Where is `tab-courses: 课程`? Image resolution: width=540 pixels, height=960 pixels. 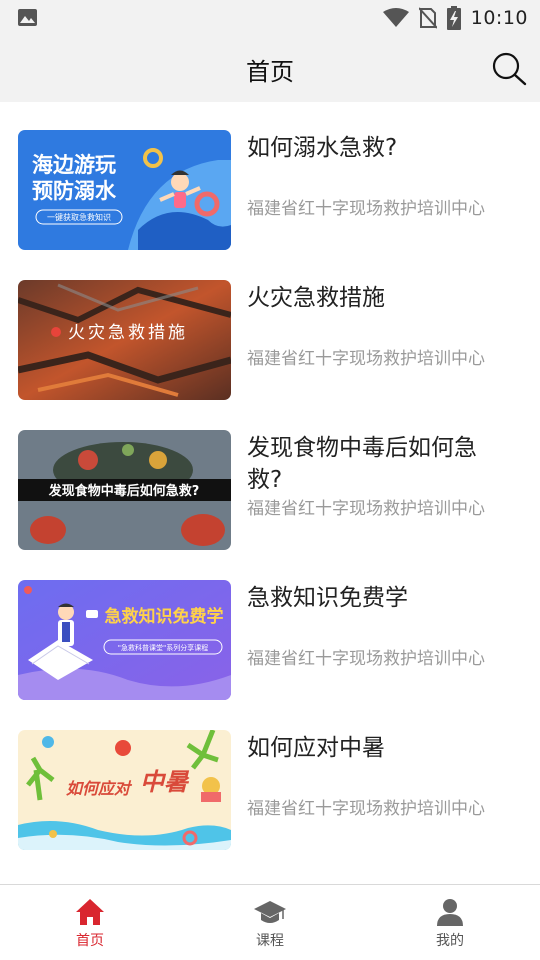 tab-courses: 课程 is located at coordinates (270, 922).